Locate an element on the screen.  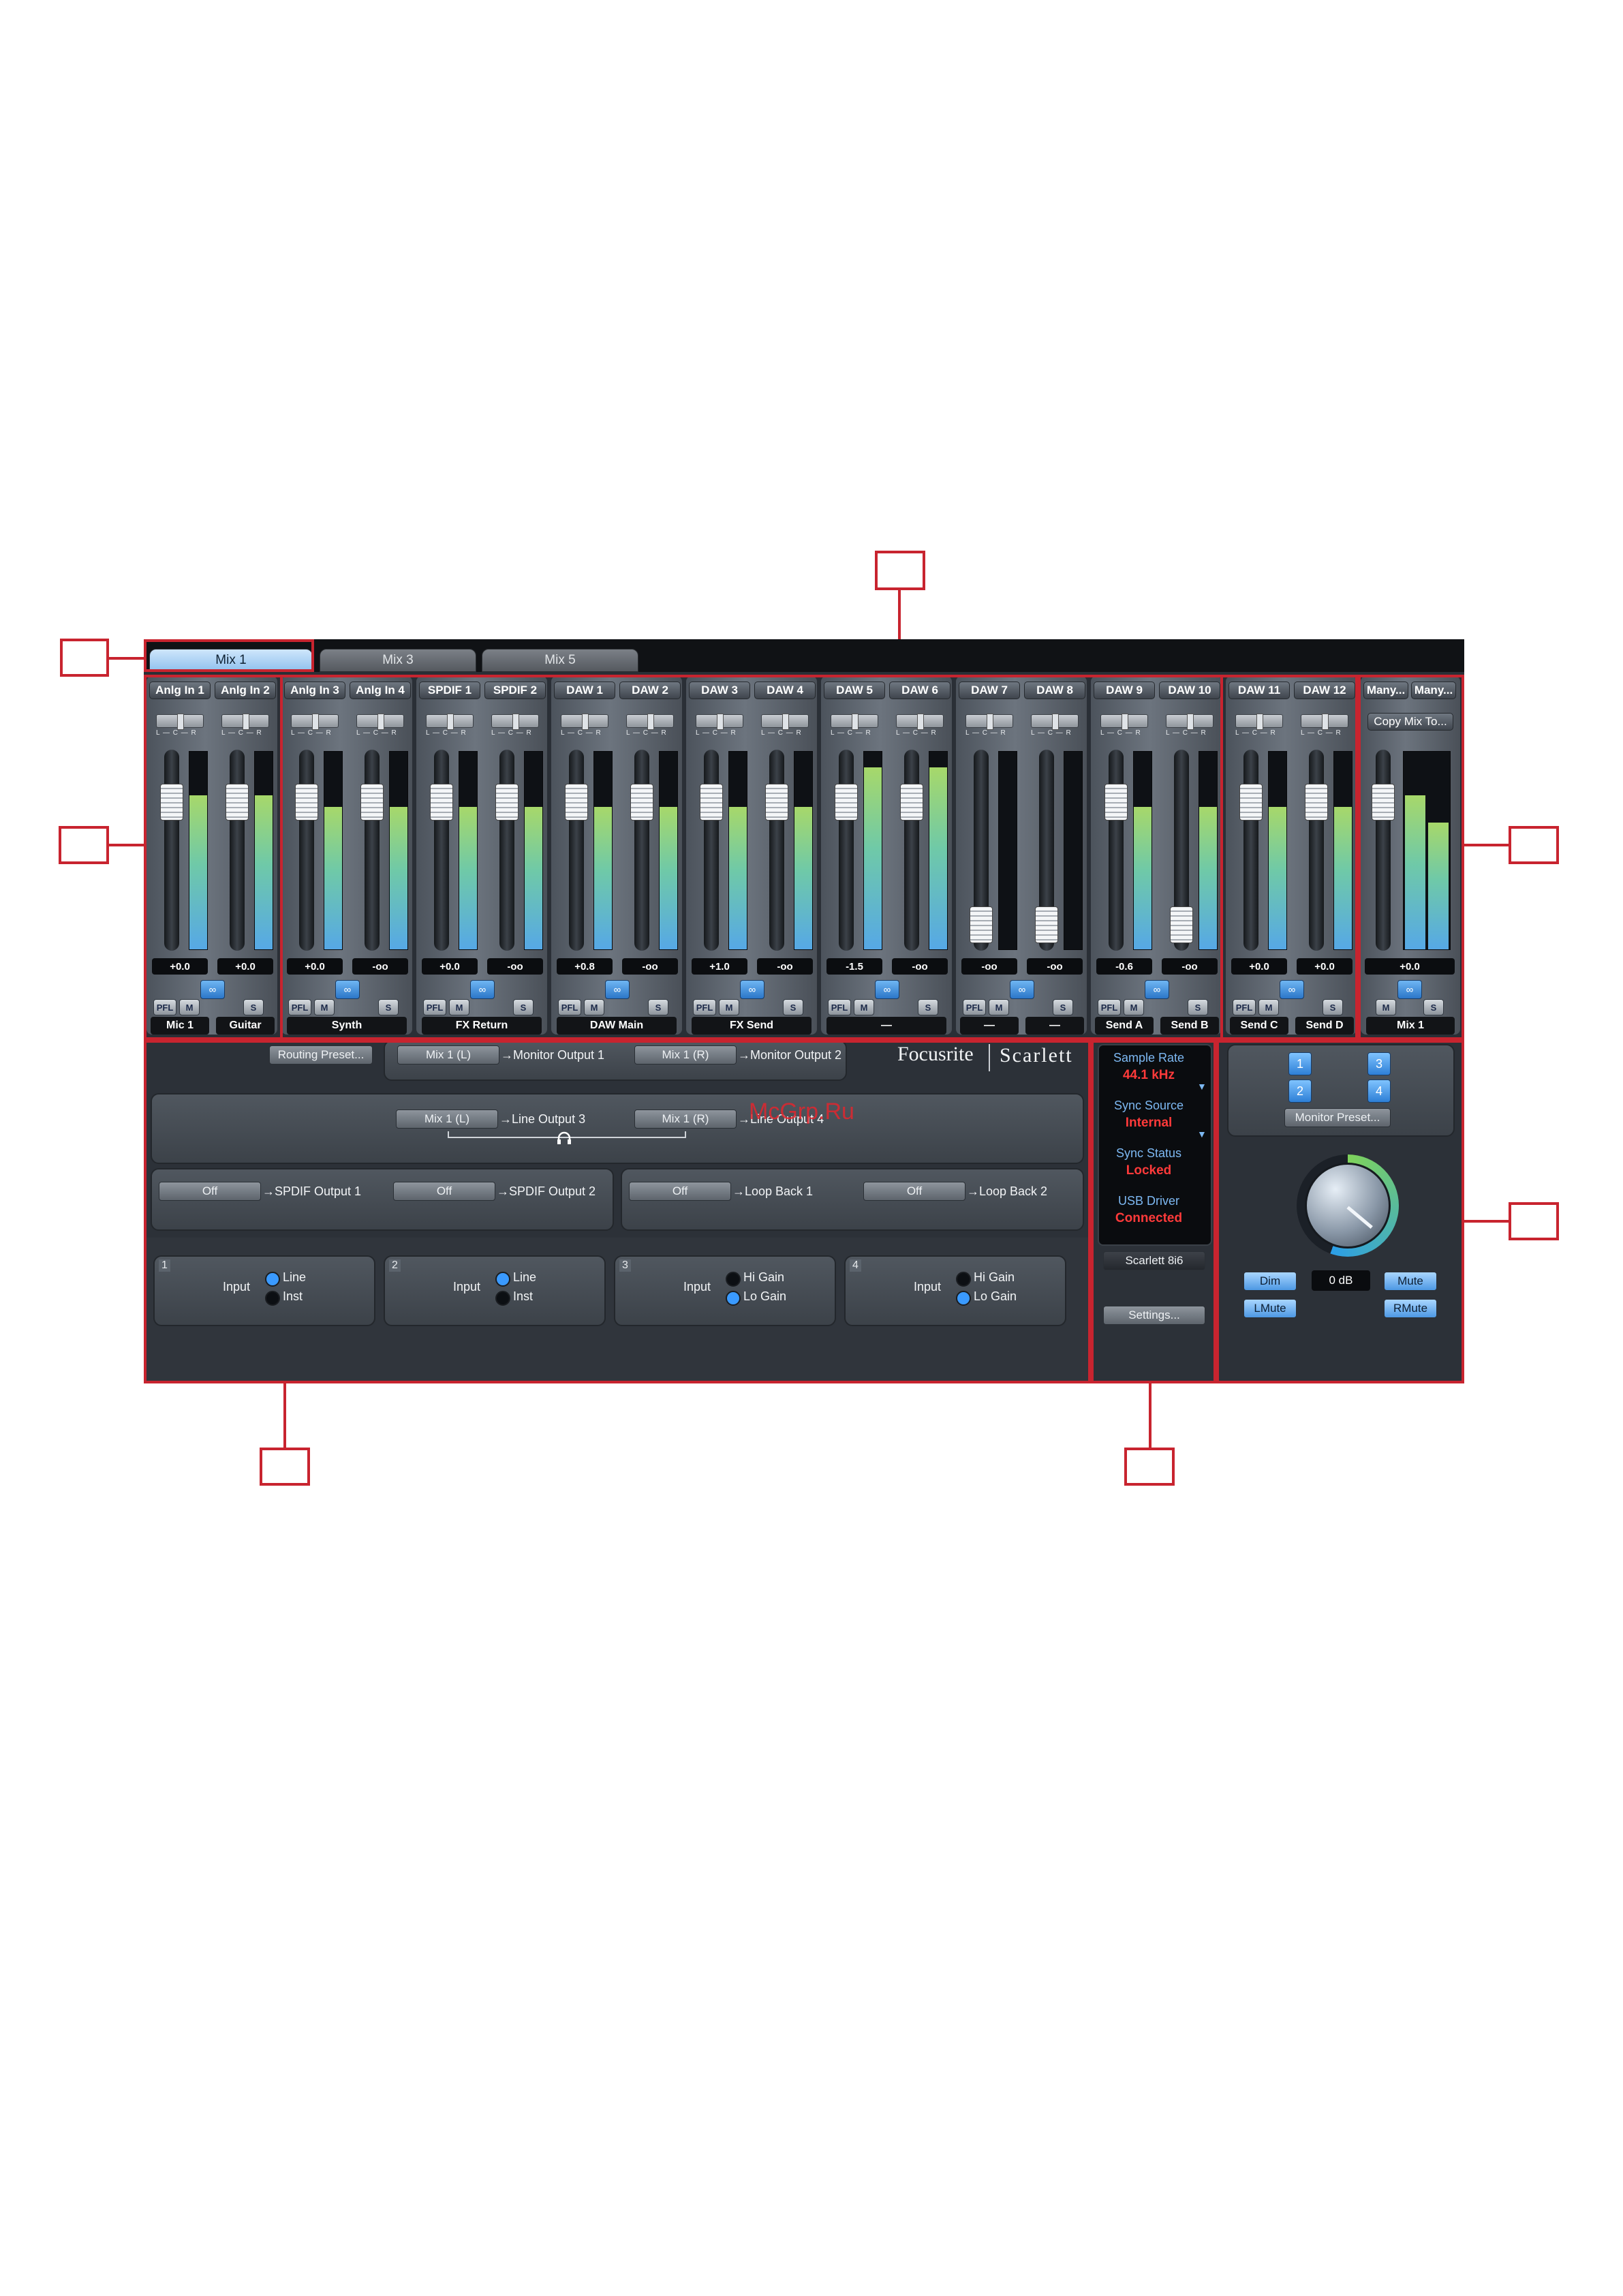
mix-tab-bar: Mix 1 Mix 3 Mix 5 is located at coordinates (804, 655).